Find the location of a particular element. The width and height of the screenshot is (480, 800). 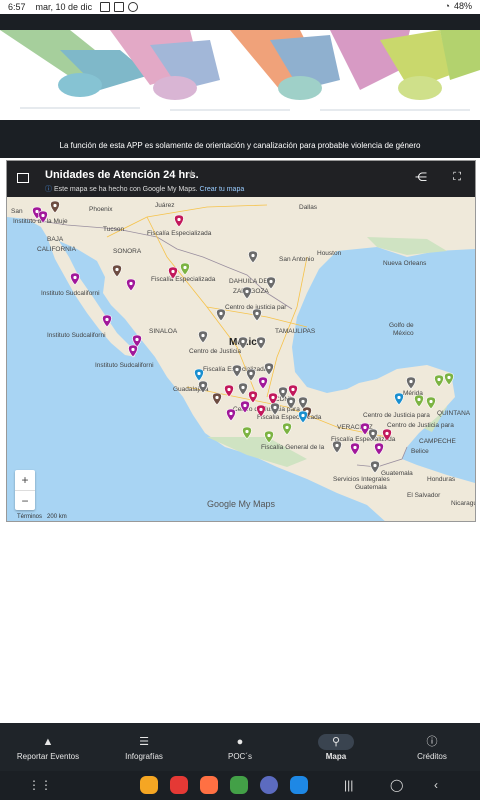

pin-icon: ⚲ is located at coordinates (336, 741).